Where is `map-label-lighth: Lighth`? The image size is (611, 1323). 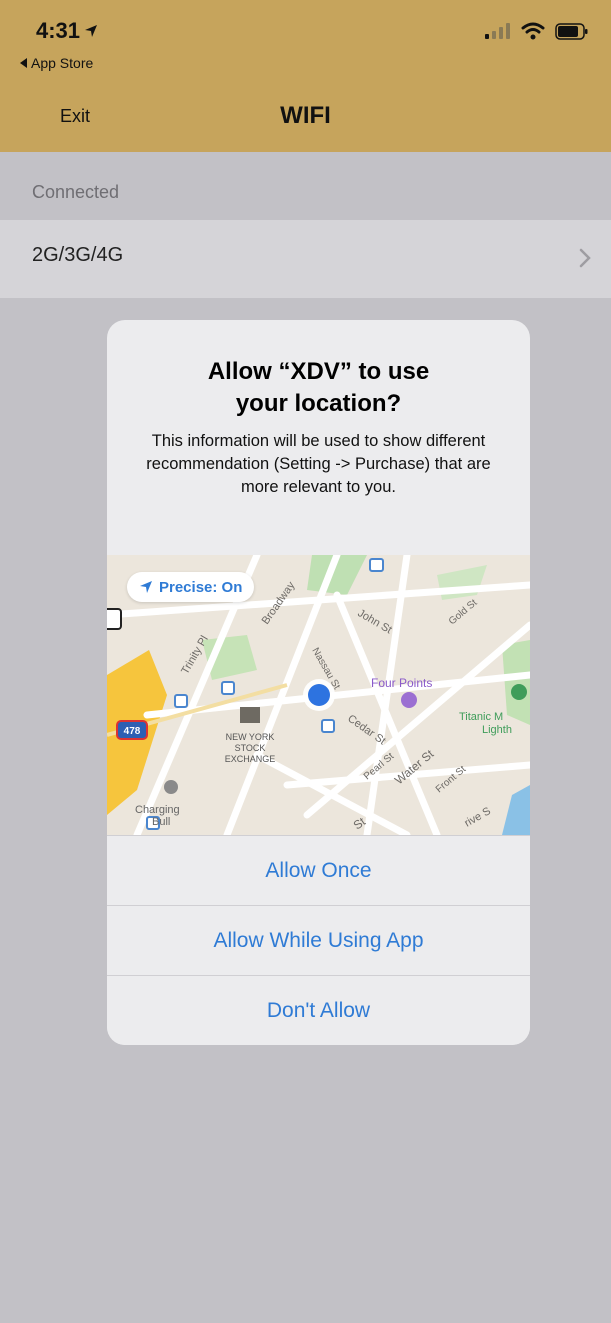
map-label-lighth: Lighth is located at coordinates (497, 730).